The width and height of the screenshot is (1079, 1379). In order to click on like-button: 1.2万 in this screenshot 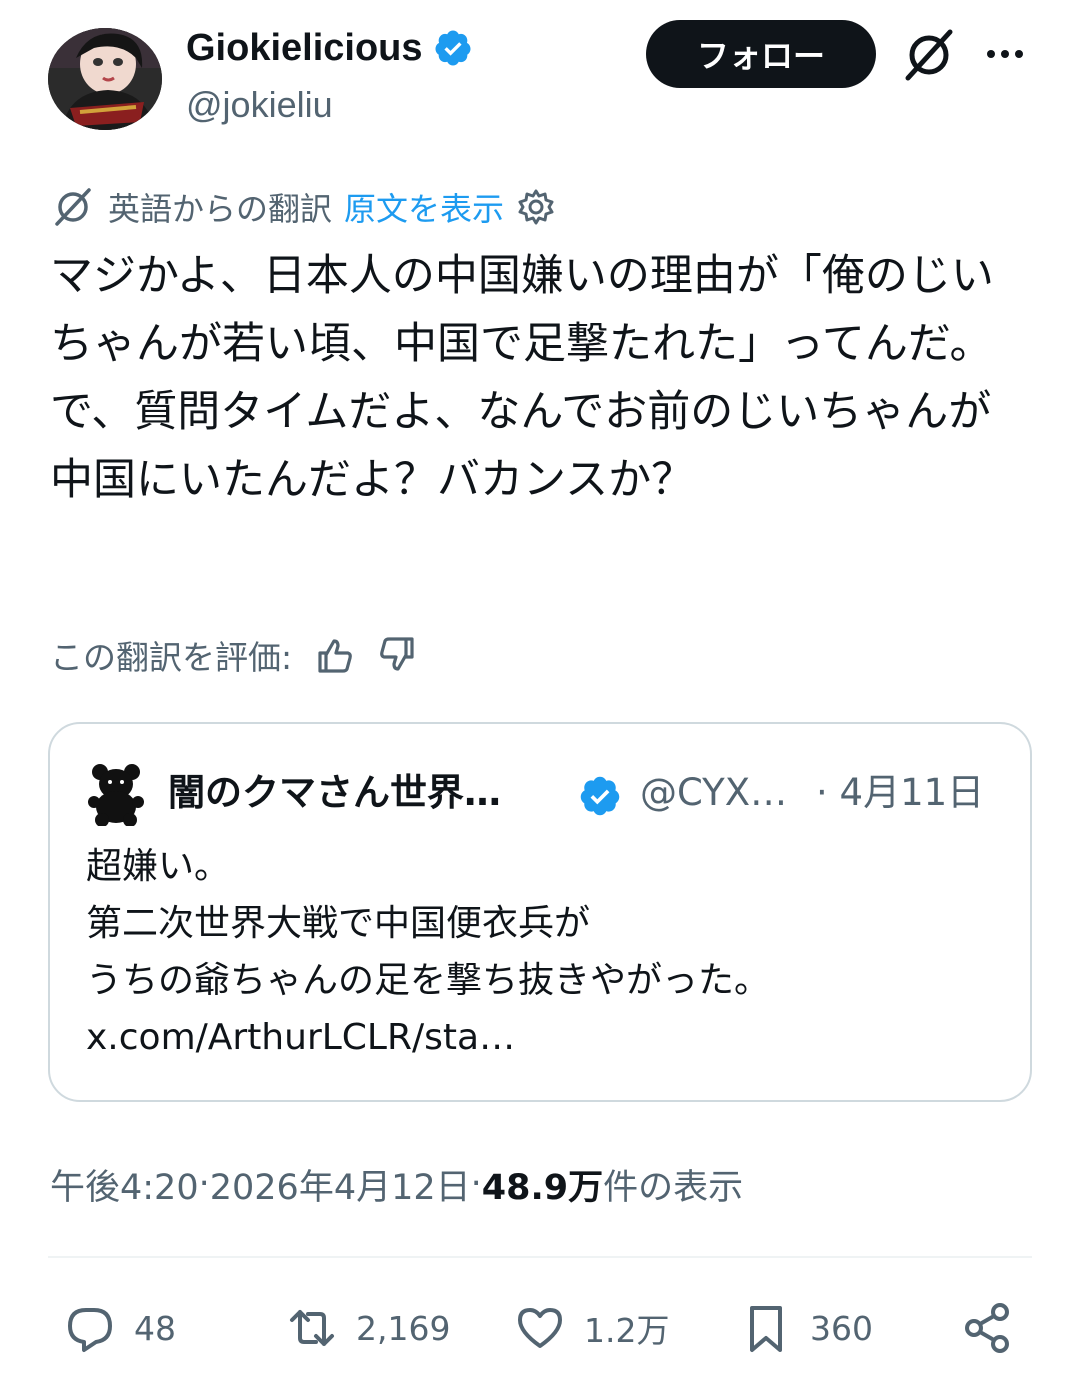, I will do `click(590, 1328)`.